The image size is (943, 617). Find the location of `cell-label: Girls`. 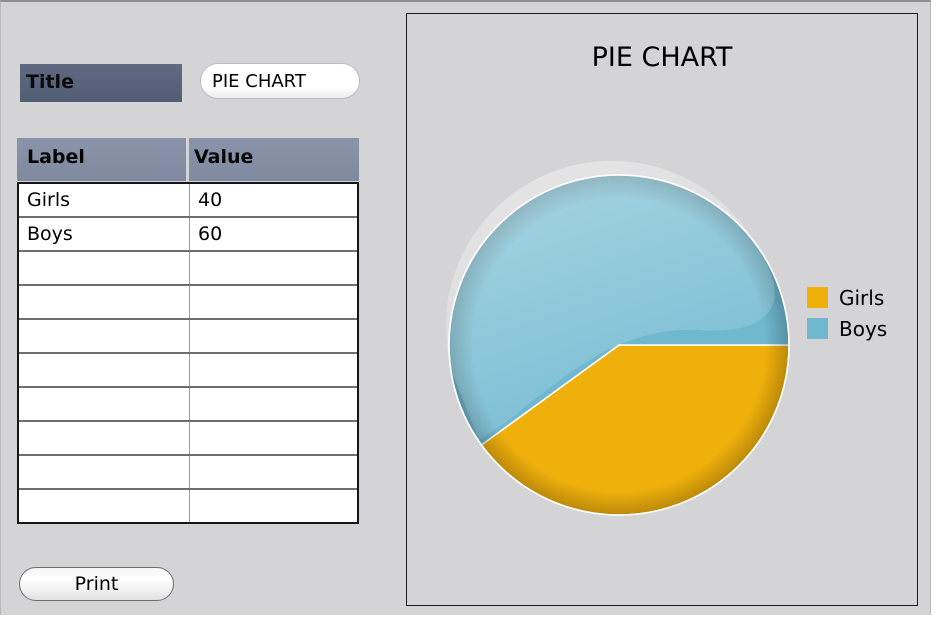

cell-label: Girls is located at coordinates (104, 200).